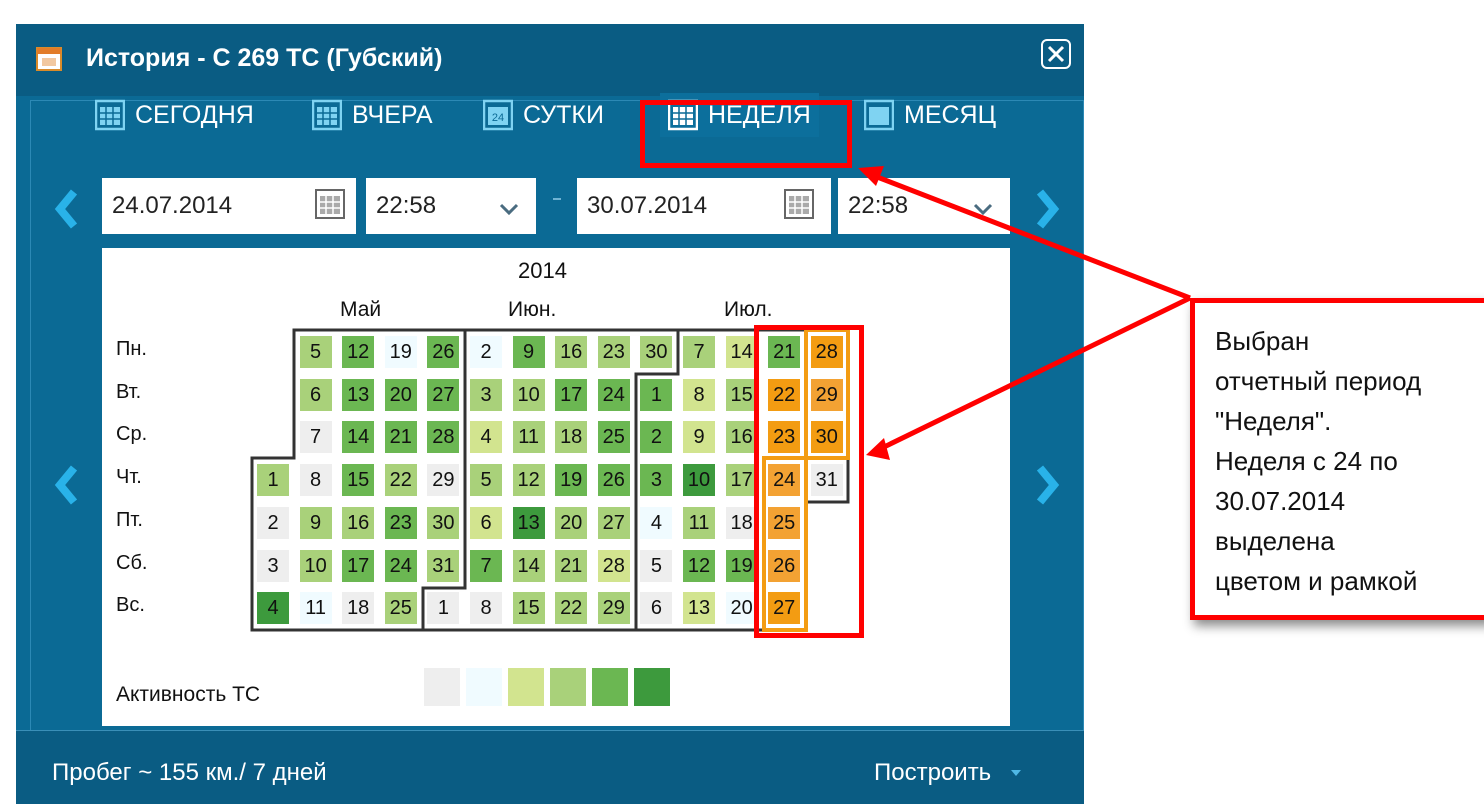  I want to click on callout-line: выделена, so click(1275, 541).